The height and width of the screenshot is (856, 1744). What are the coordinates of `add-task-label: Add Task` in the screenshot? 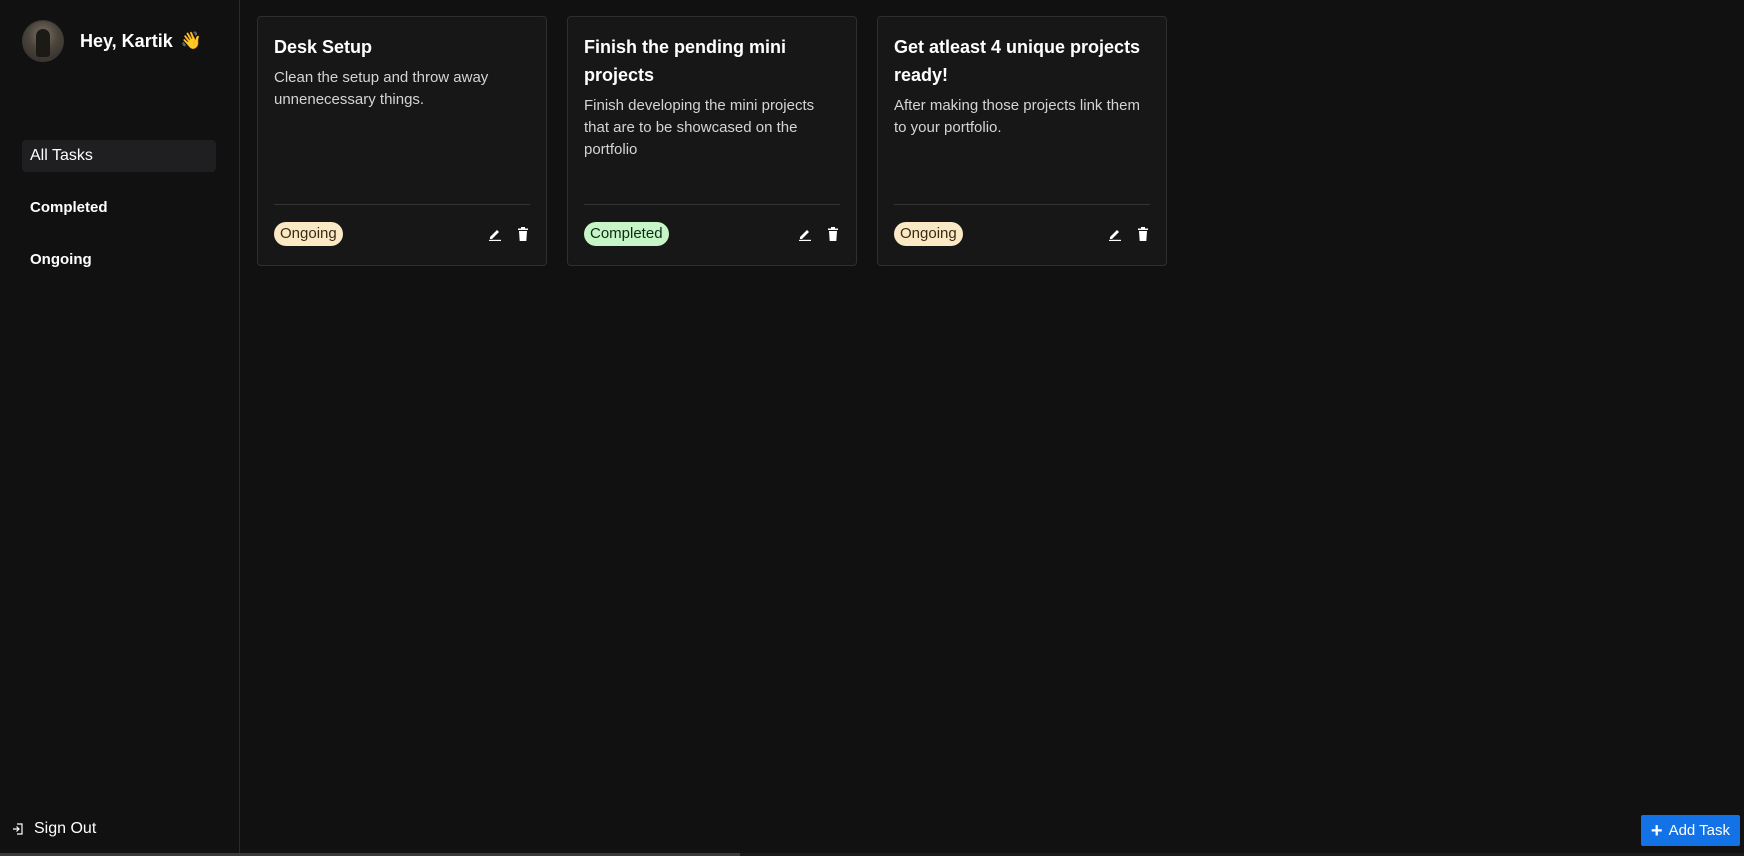 It's located at (1699, 830).